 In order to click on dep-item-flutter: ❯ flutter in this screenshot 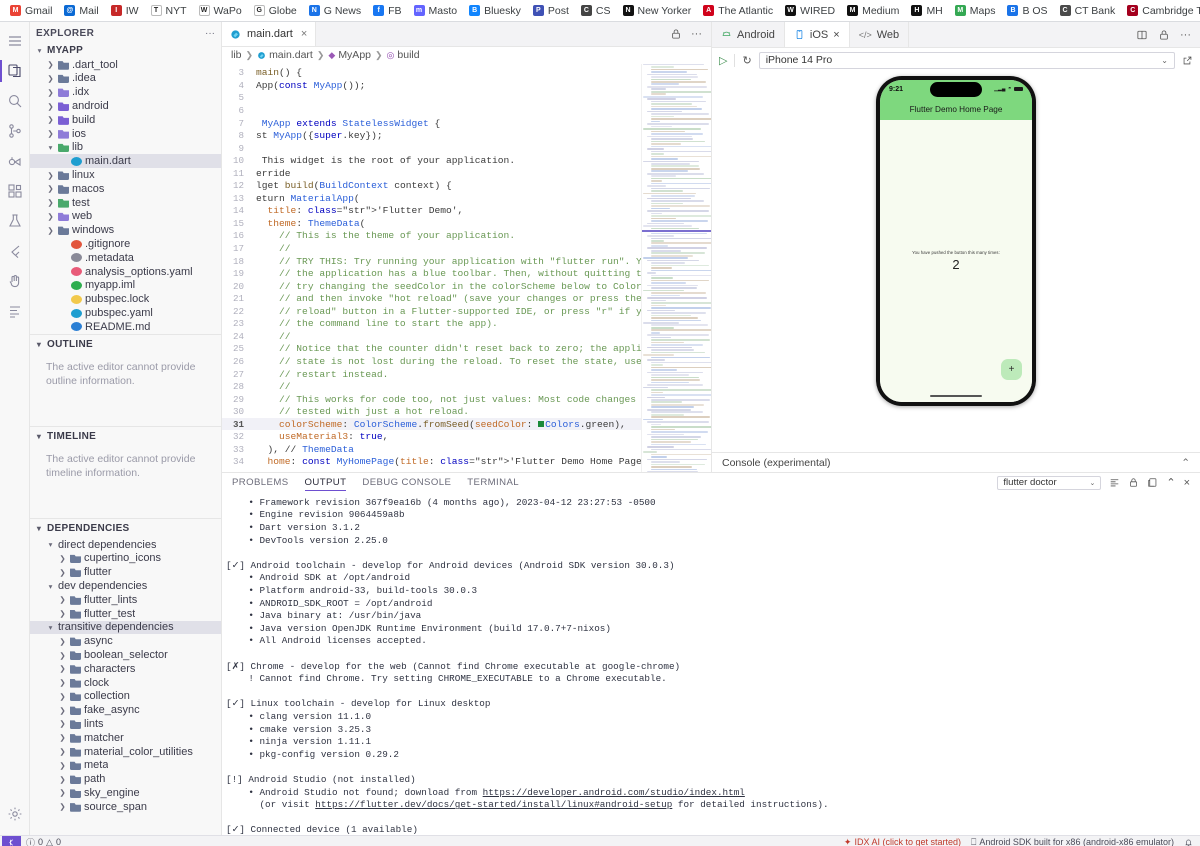, I will do `click(125, 572)`.